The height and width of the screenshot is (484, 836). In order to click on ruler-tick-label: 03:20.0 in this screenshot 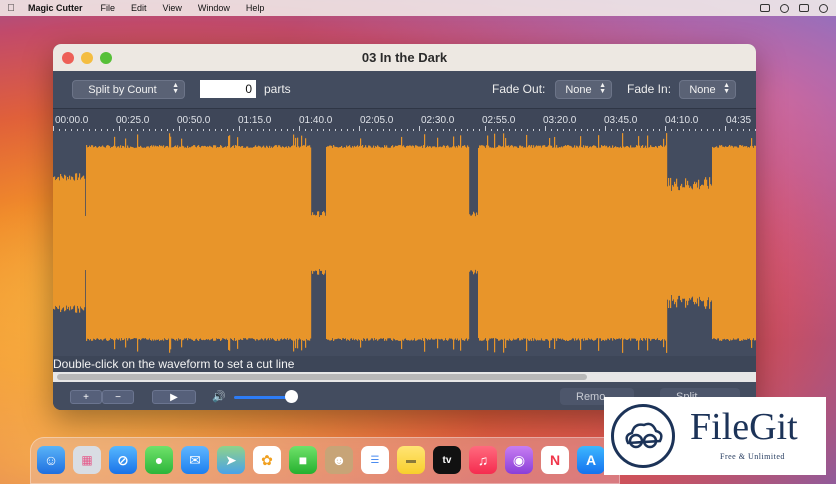, I will do `click(560, 120)`.